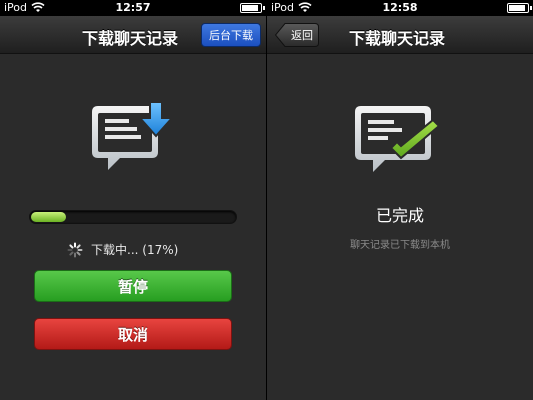  I want to click on chat-complete-icon, so click(398, 139).